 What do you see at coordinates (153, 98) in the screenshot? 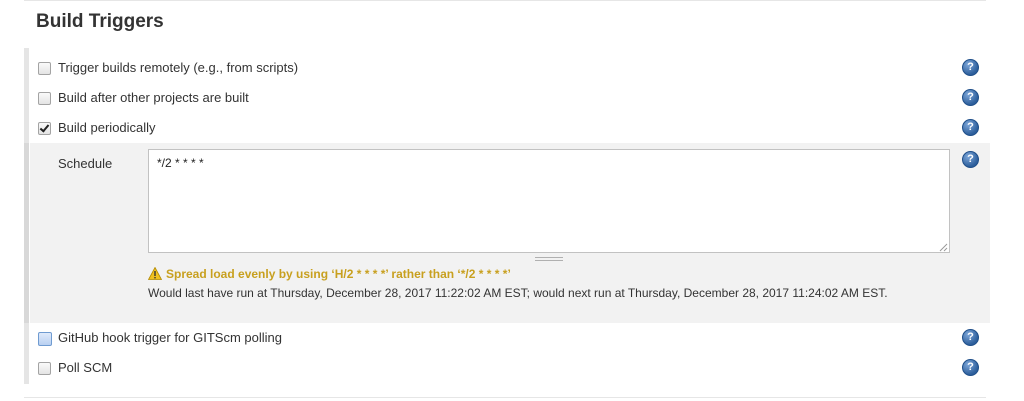
I see `trigger-after-other-label: Build after other projects are built` at bounding box center [153, 98].